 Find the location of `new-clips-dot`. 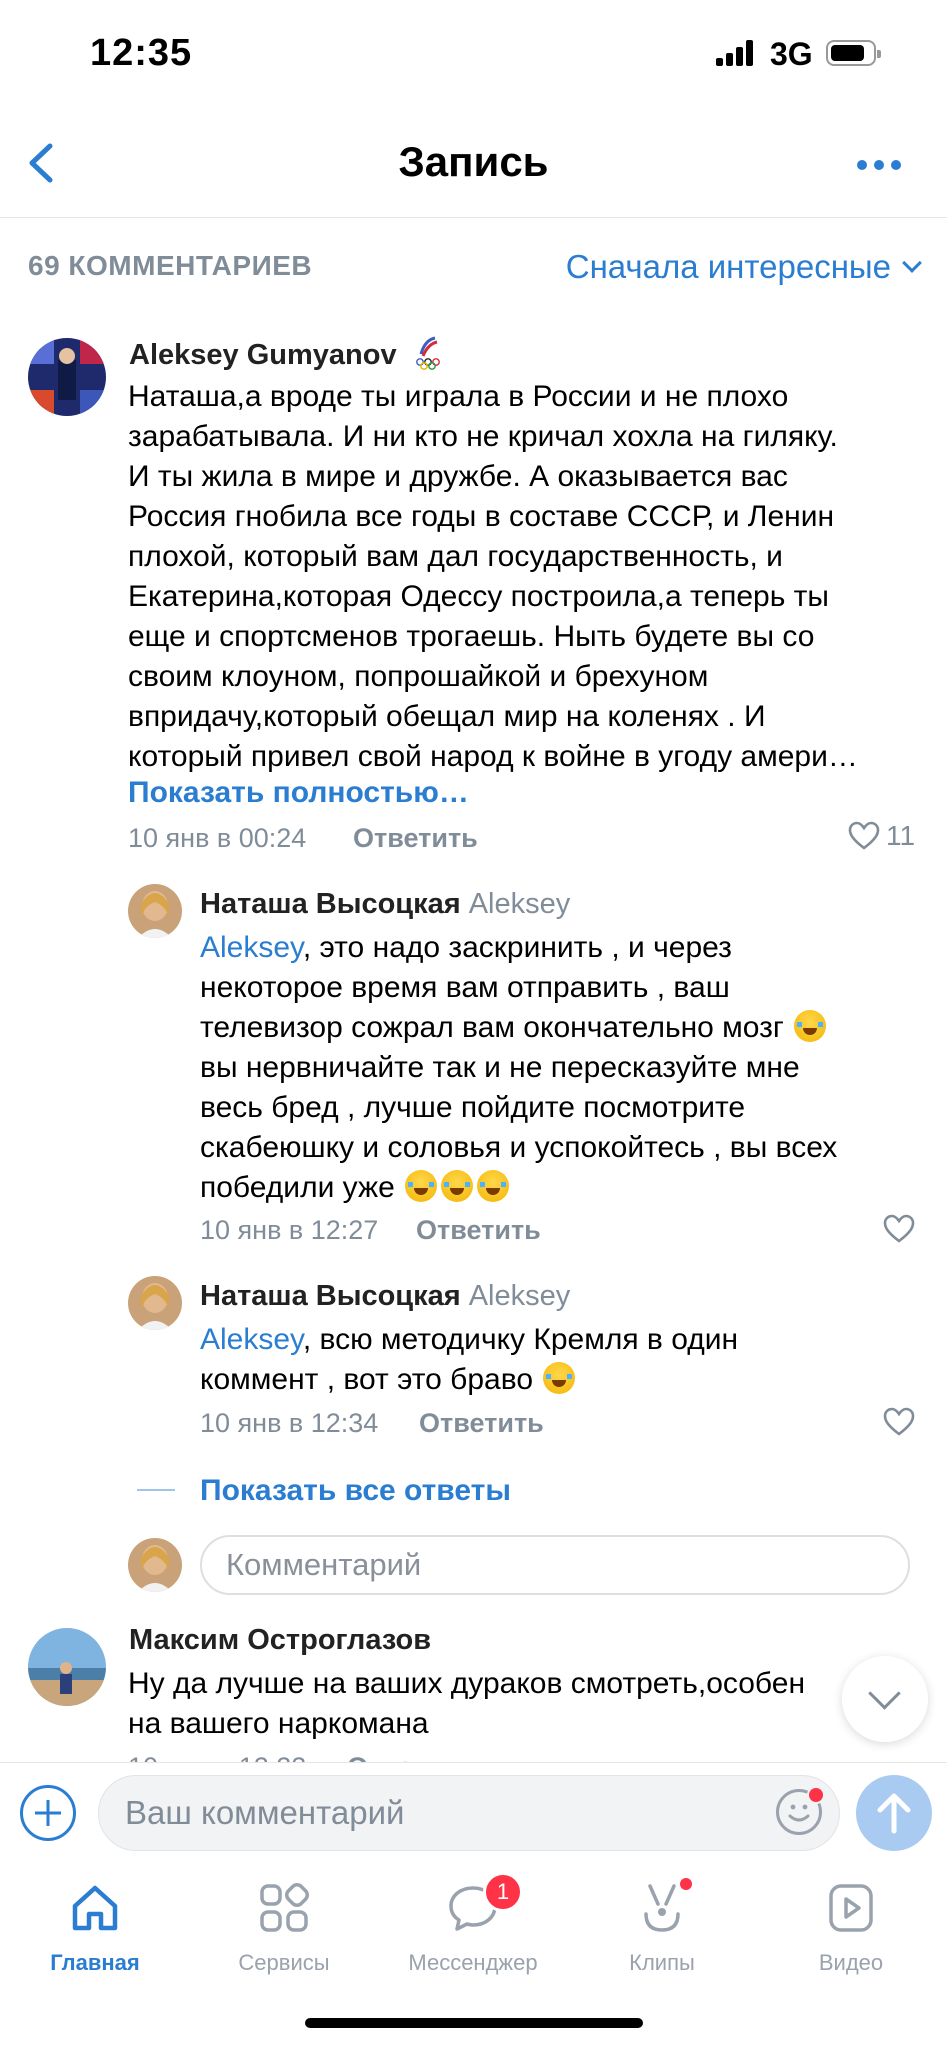

new-clips-dot is located at coordinates (686, 1884).